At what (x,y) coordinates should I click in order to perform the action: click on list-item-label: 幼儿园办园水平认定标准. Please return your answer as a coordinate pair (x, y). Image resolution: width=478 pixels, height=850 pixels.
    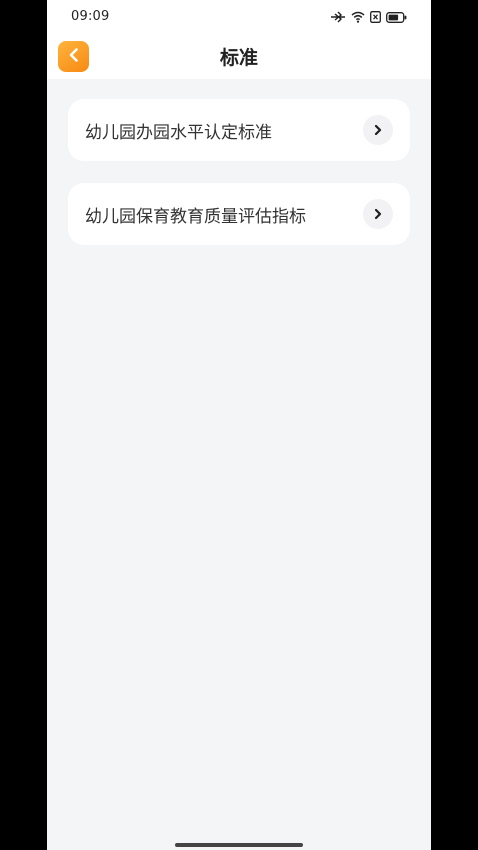
    Looking at the image, I should click on (178, 133).